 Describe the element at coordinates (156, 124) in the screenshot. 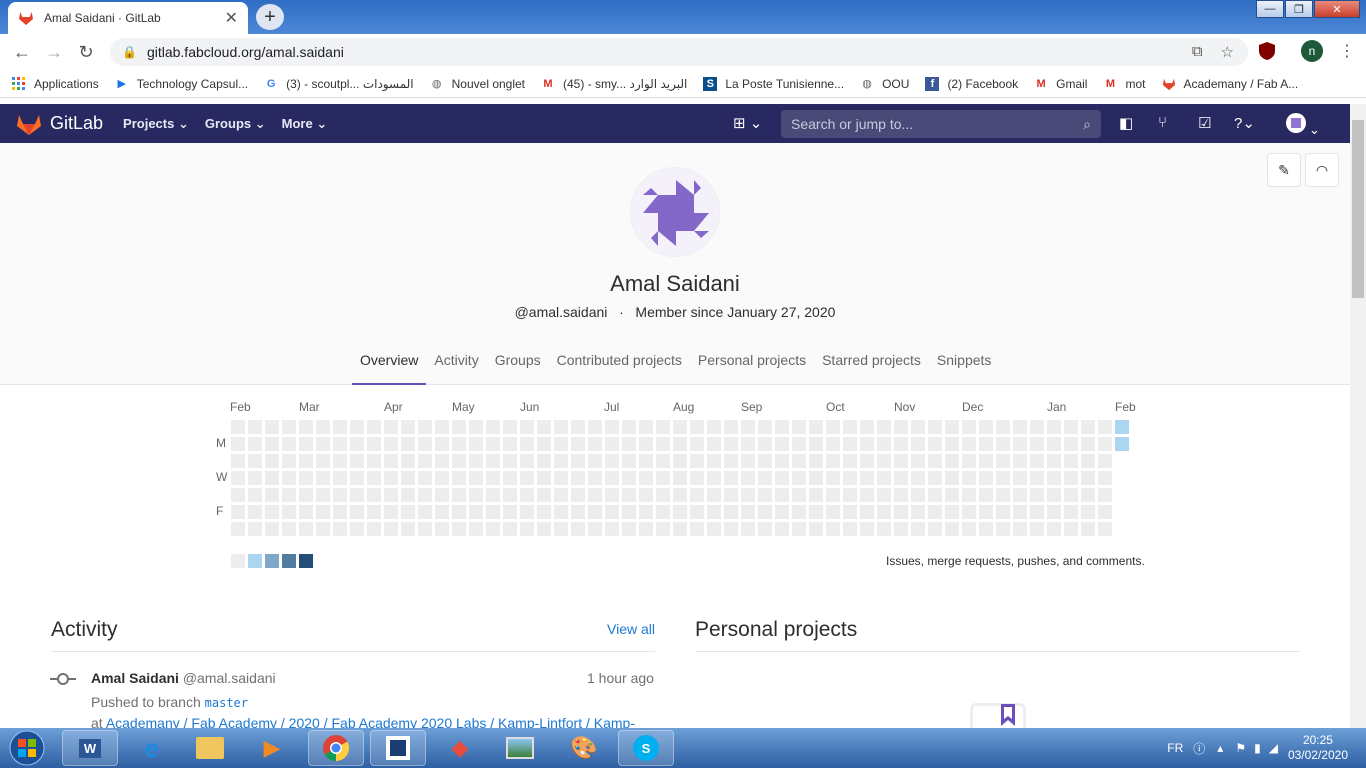

I see `nav-projects-dropdown: Projects ⌄` at that location.